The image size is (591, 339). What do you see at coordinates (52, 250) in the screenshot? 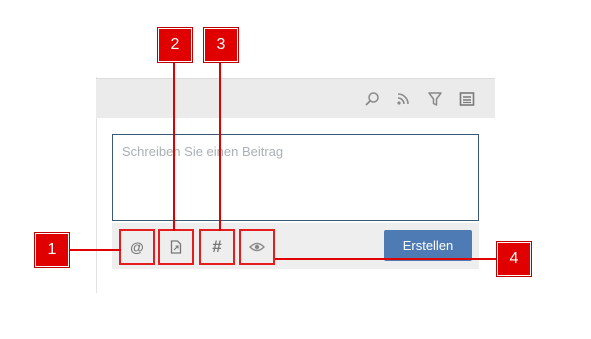
I see `callout-1: 1` at bounding box center [52, 250].